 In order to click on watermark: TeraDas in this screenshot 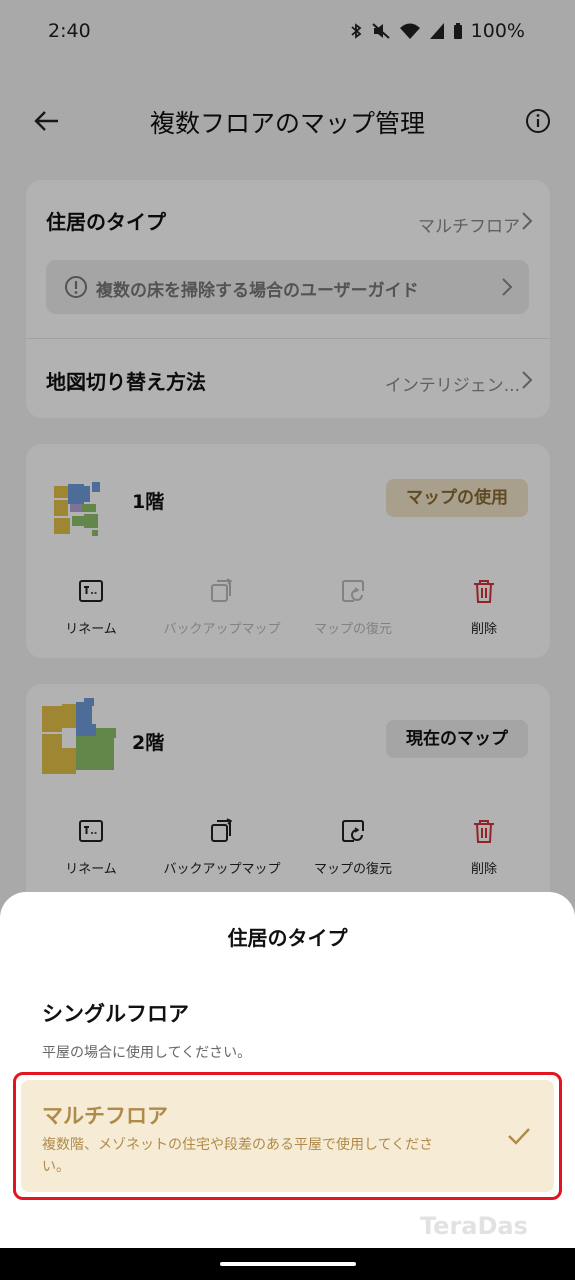, I will do `click(474, 1226)`.